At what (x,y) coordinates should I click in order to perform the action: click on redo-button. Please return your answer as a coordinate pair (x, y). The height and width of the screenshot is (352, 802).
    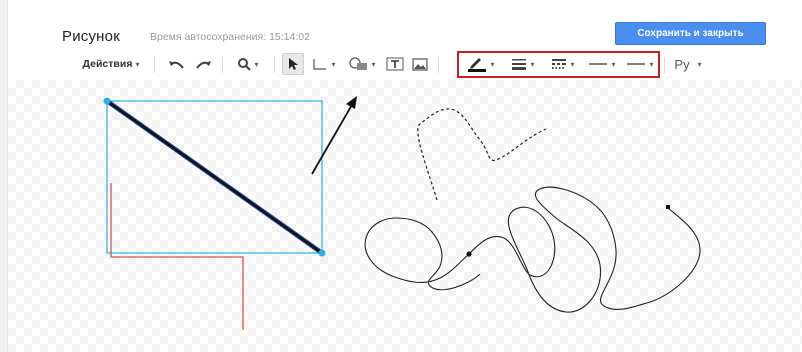
    Looking at the image, I should click on (204, 64).